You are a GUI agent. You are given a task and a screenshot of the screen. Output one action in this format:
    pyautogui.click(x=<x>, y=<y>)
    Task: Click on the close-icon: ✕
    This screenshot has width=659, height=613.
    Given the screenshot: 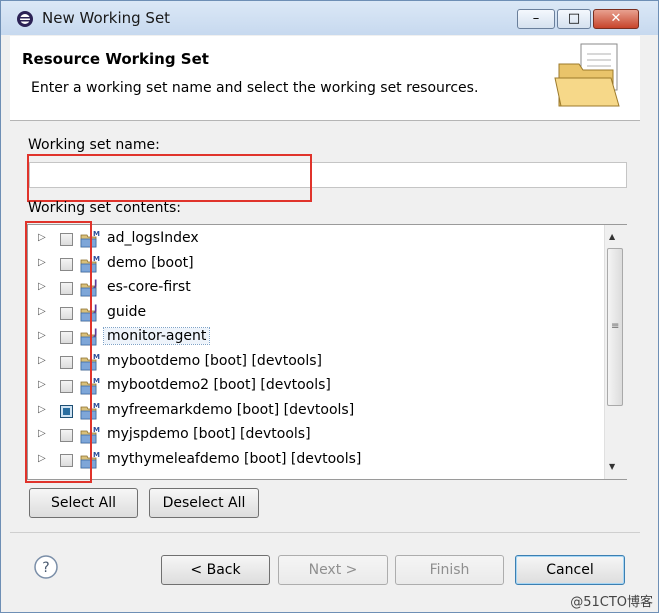 What is the action you would take?
    pyautogui.click(x=616, y=18)
    